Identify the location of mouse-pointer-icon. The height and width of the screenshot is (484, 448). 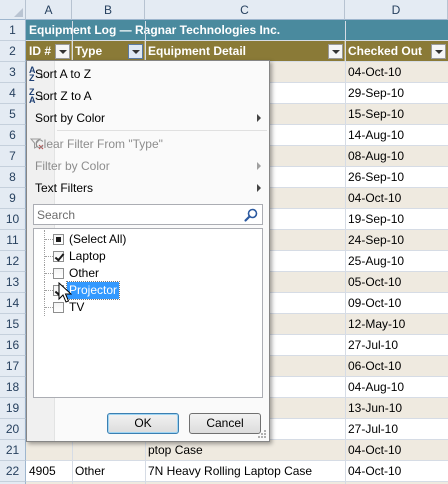
(65, 292).